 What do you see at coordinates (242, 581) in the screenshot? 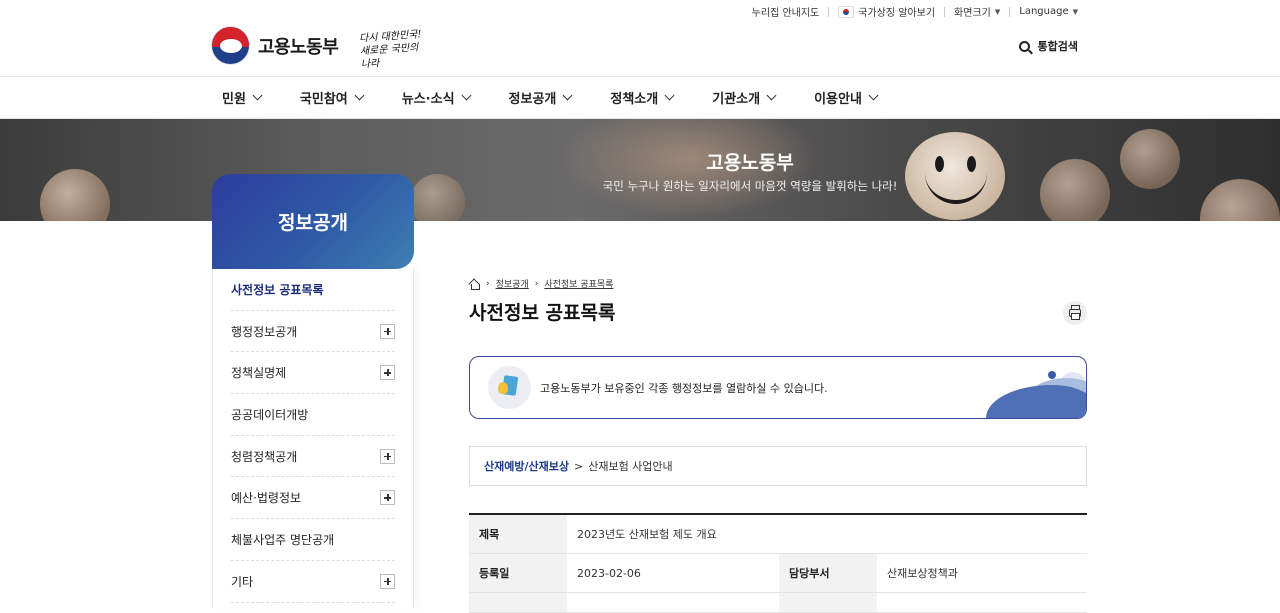
I see `sidebar-item-label: 기타` at bounding box center [242, 581].